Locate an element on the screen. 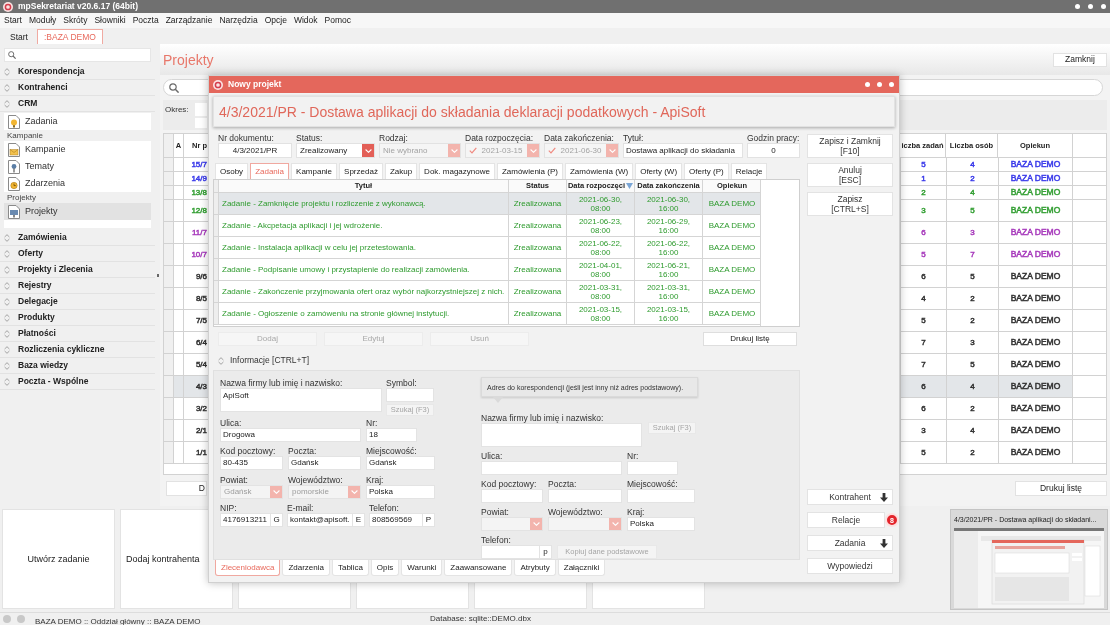 The height and width of the screenshot is (625, 1110). field-button: E is located at coordinates (359, 520).